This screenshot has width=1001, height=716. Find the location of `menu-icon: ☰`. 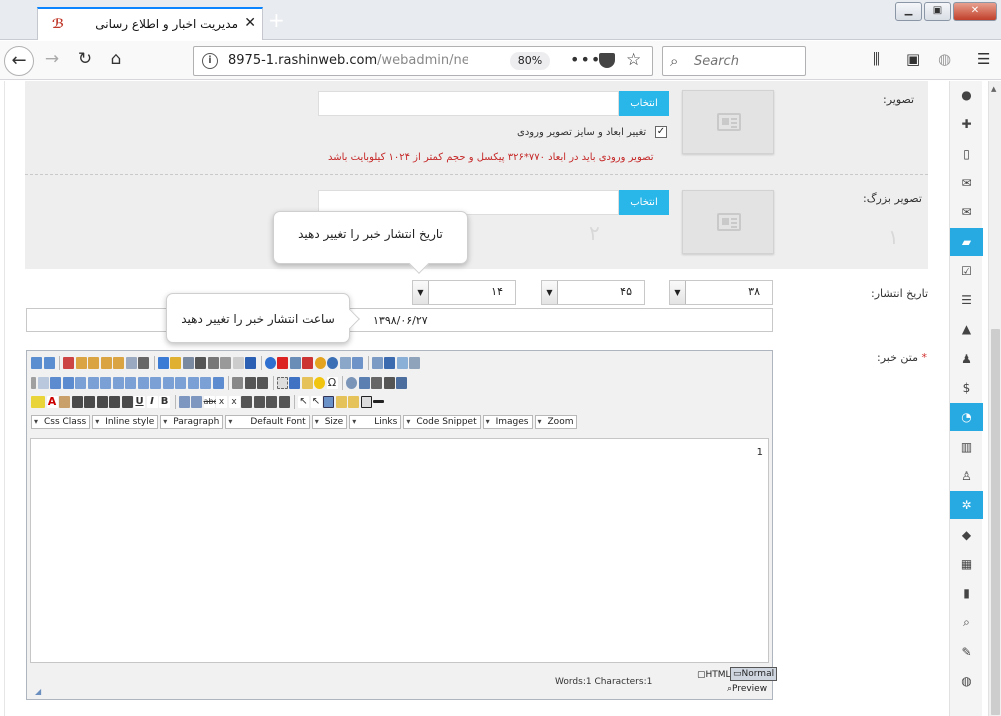

menu-icon: ☰ is located at coordinates (983, 59).